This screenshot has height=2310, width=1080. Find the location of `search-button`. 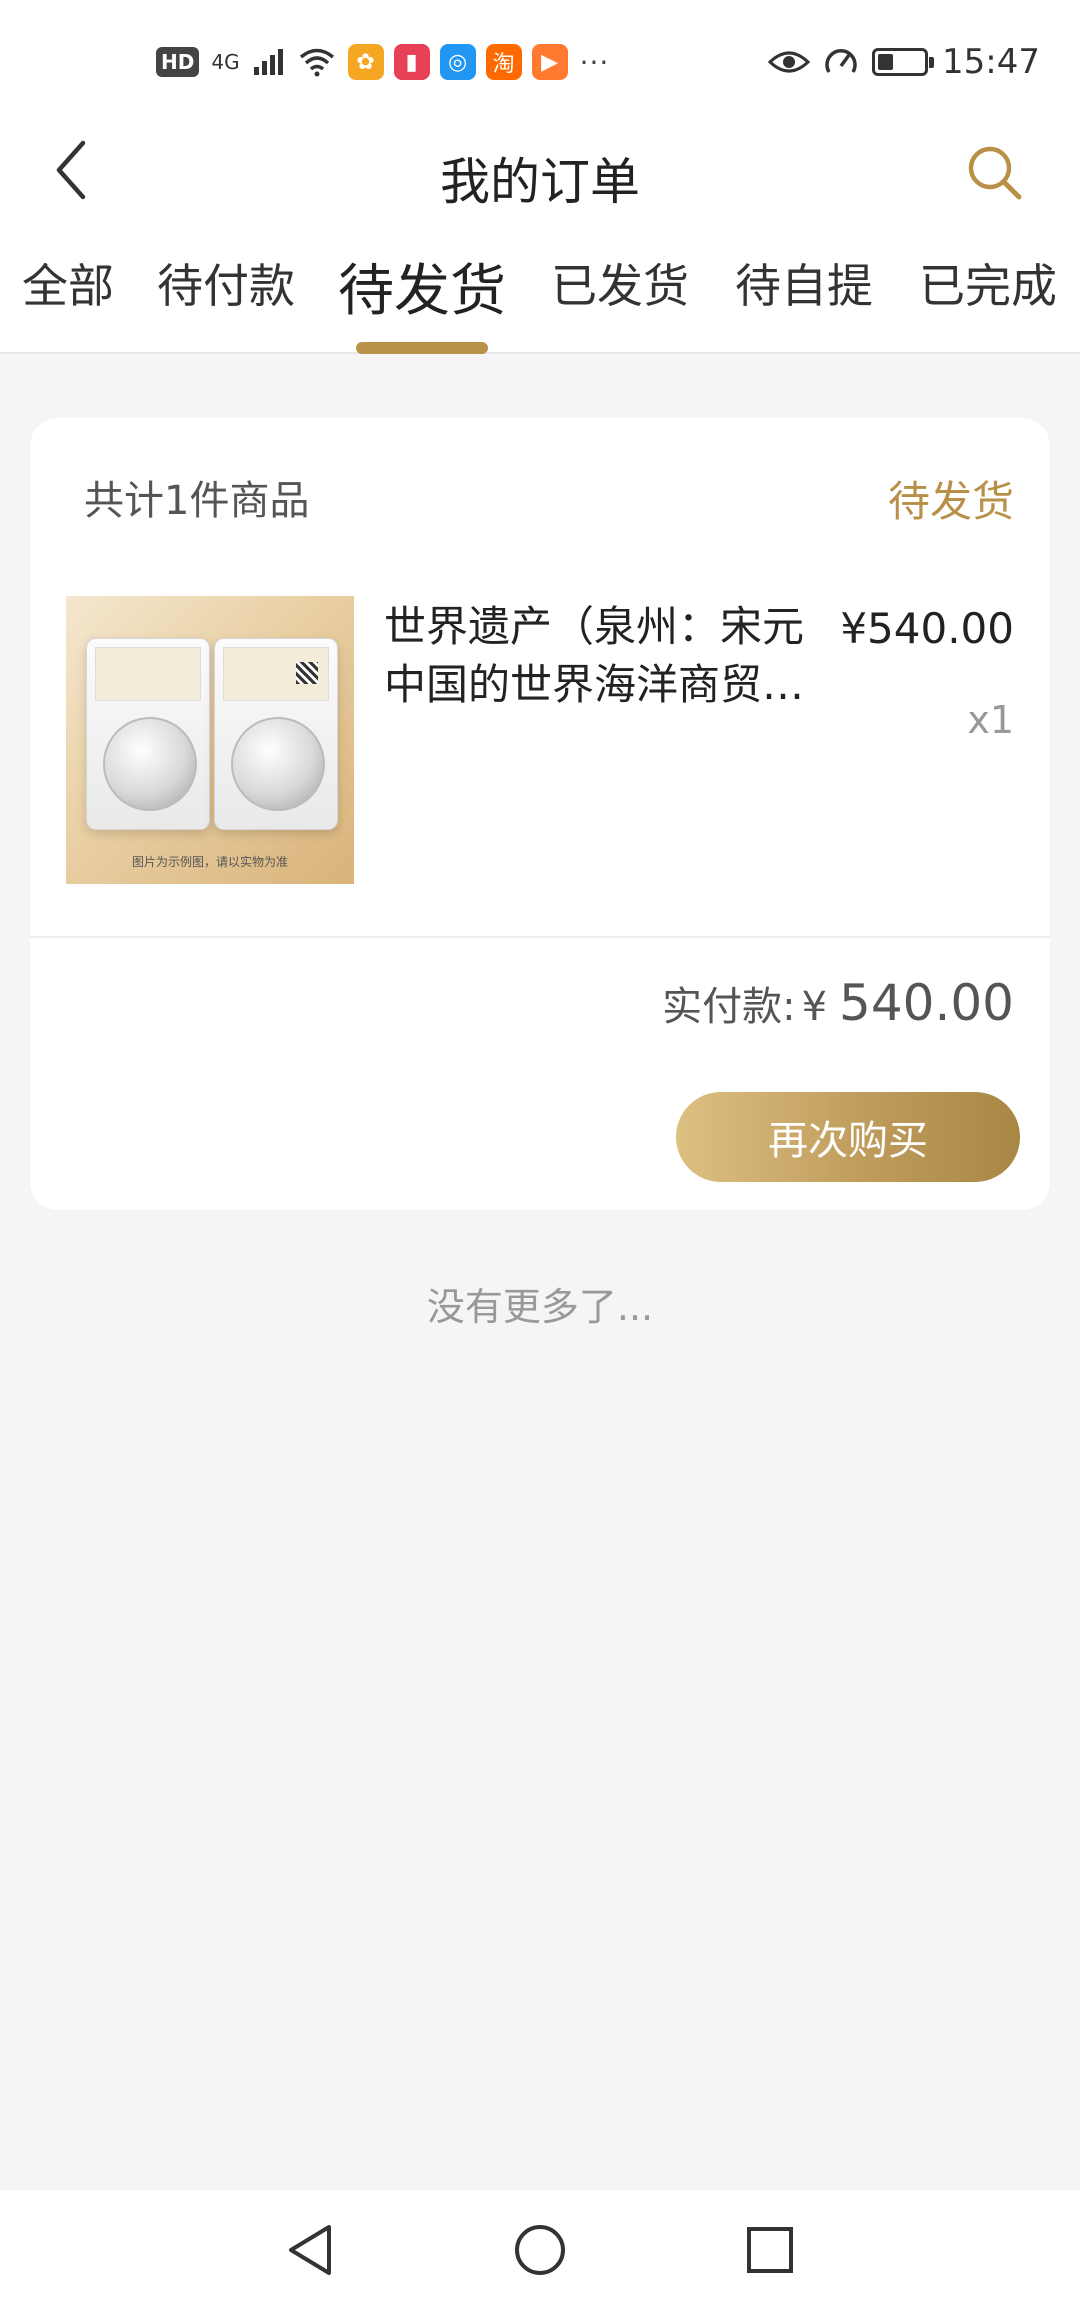

search-button is located at coordinates (995, 173).